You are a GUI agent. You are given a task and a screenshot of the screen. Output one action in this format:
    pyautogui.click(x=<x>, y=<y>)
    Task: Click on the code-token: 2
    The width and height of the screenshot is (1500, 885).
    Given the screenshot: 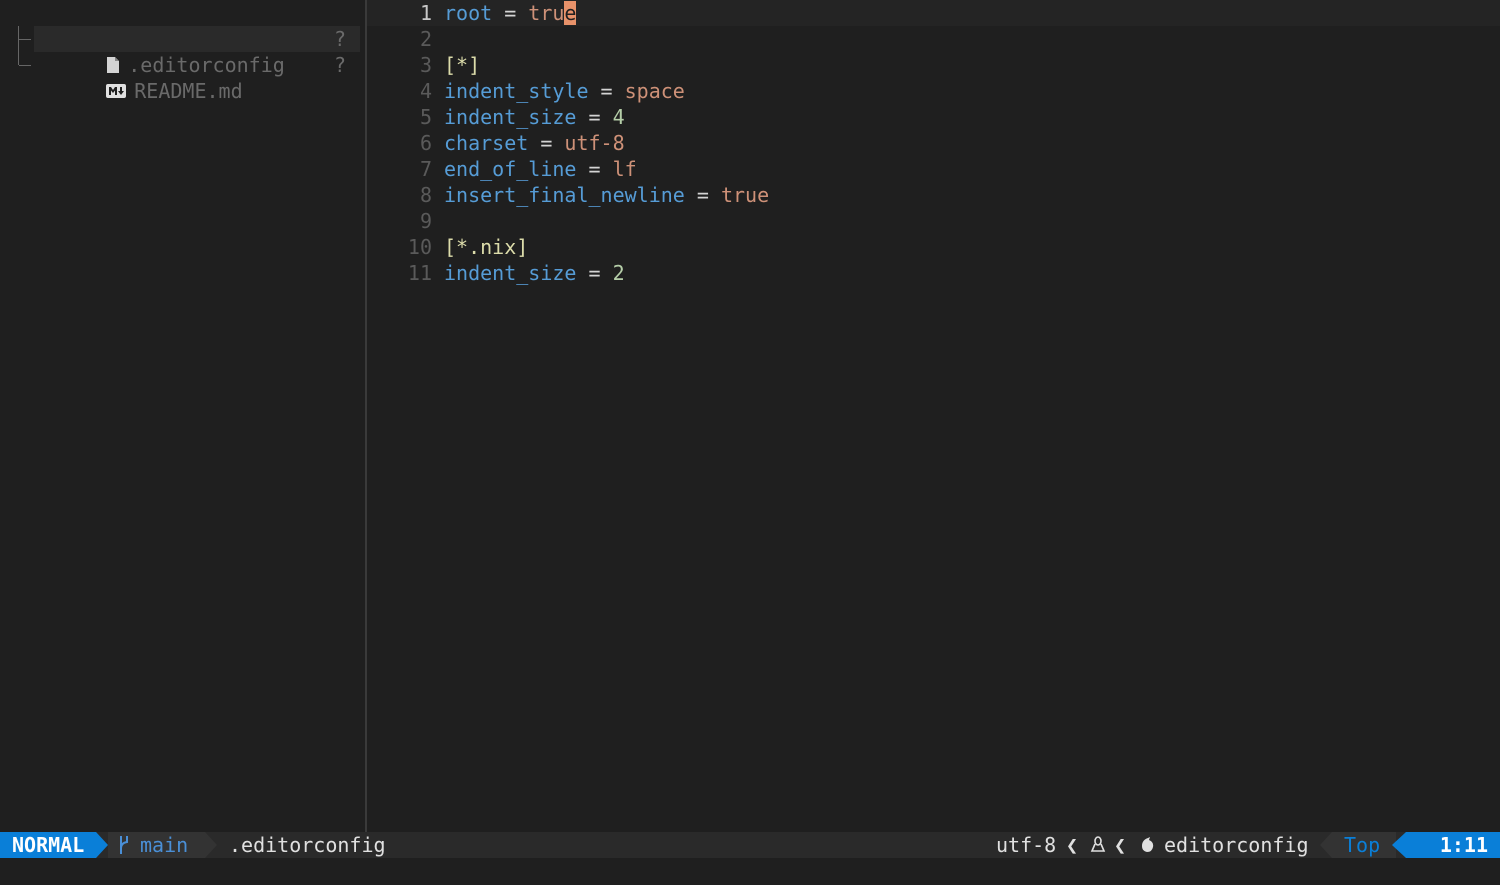 What is the action you would take?
    pyautogui.click(x=618, y=273)
    